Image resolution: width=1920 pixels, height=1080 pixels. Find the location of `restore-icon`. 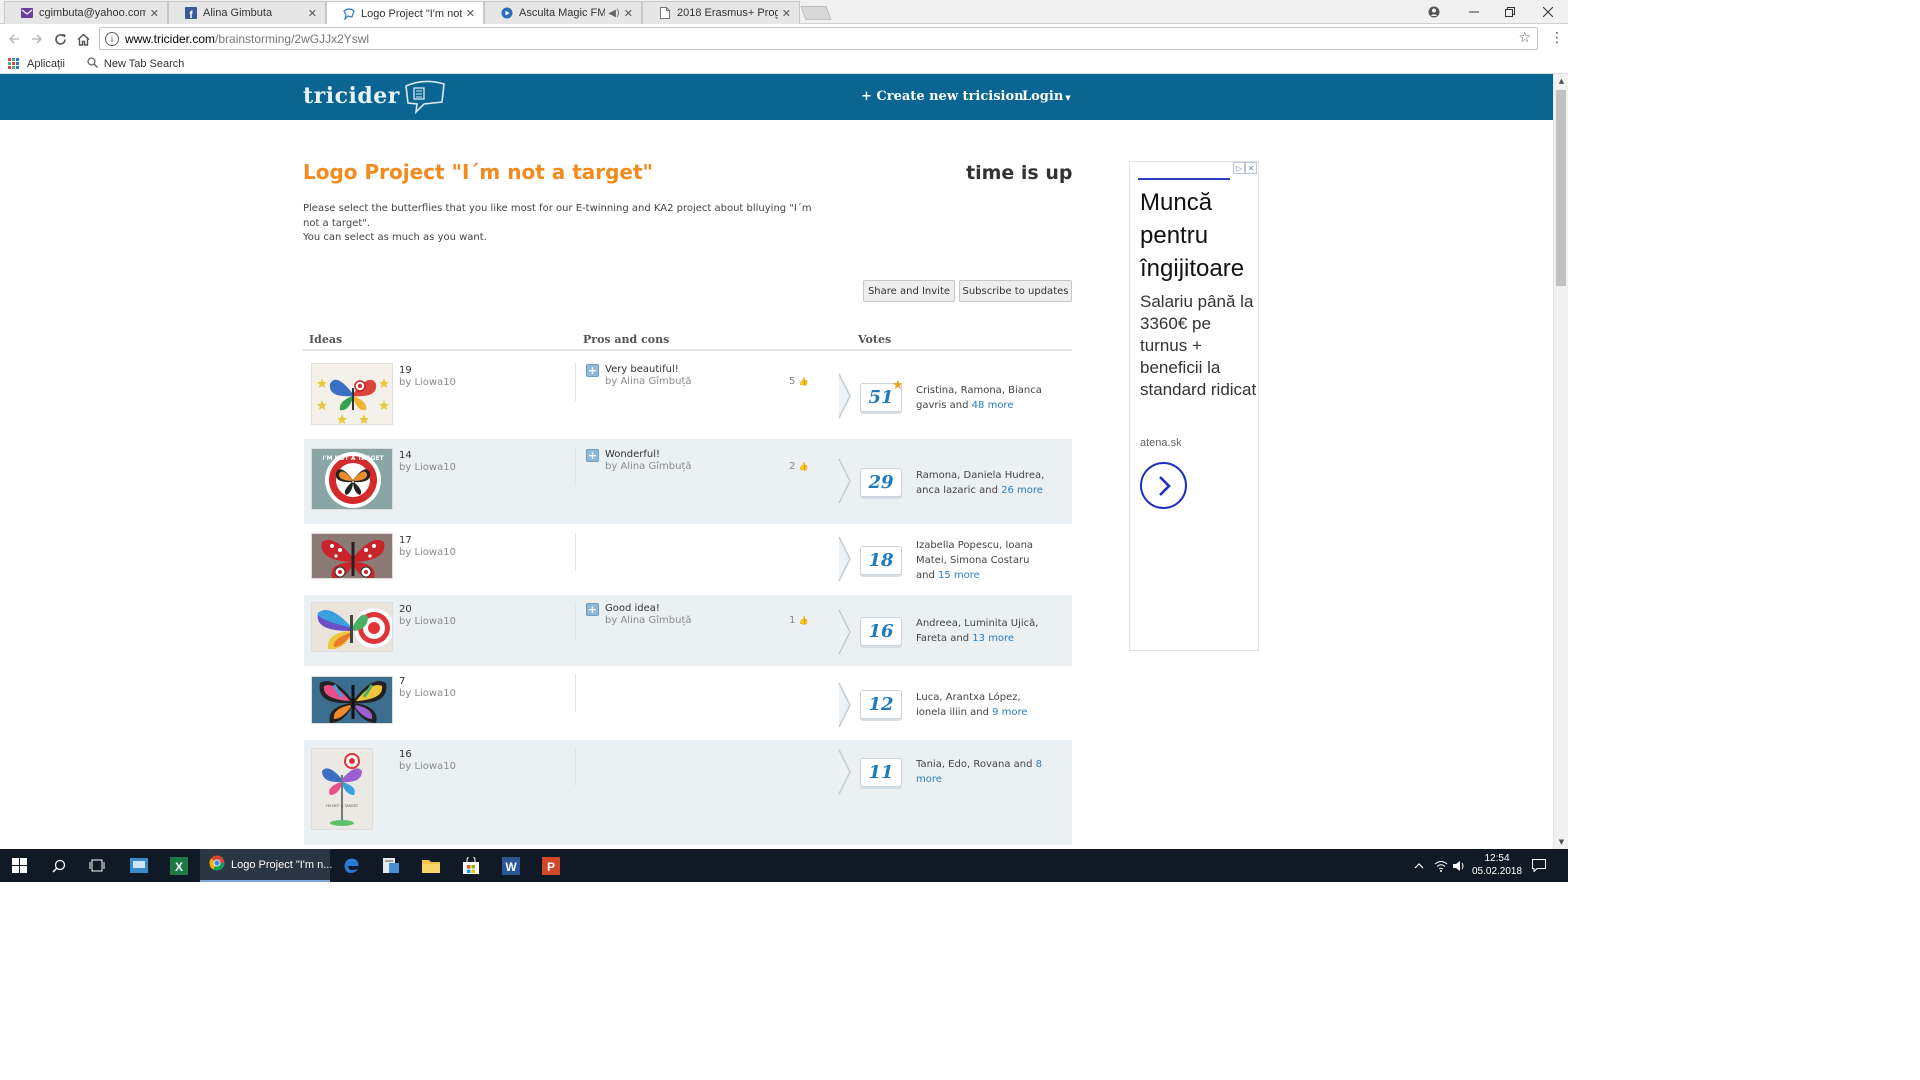

restore-icon is located at coordinates (1510, 12).